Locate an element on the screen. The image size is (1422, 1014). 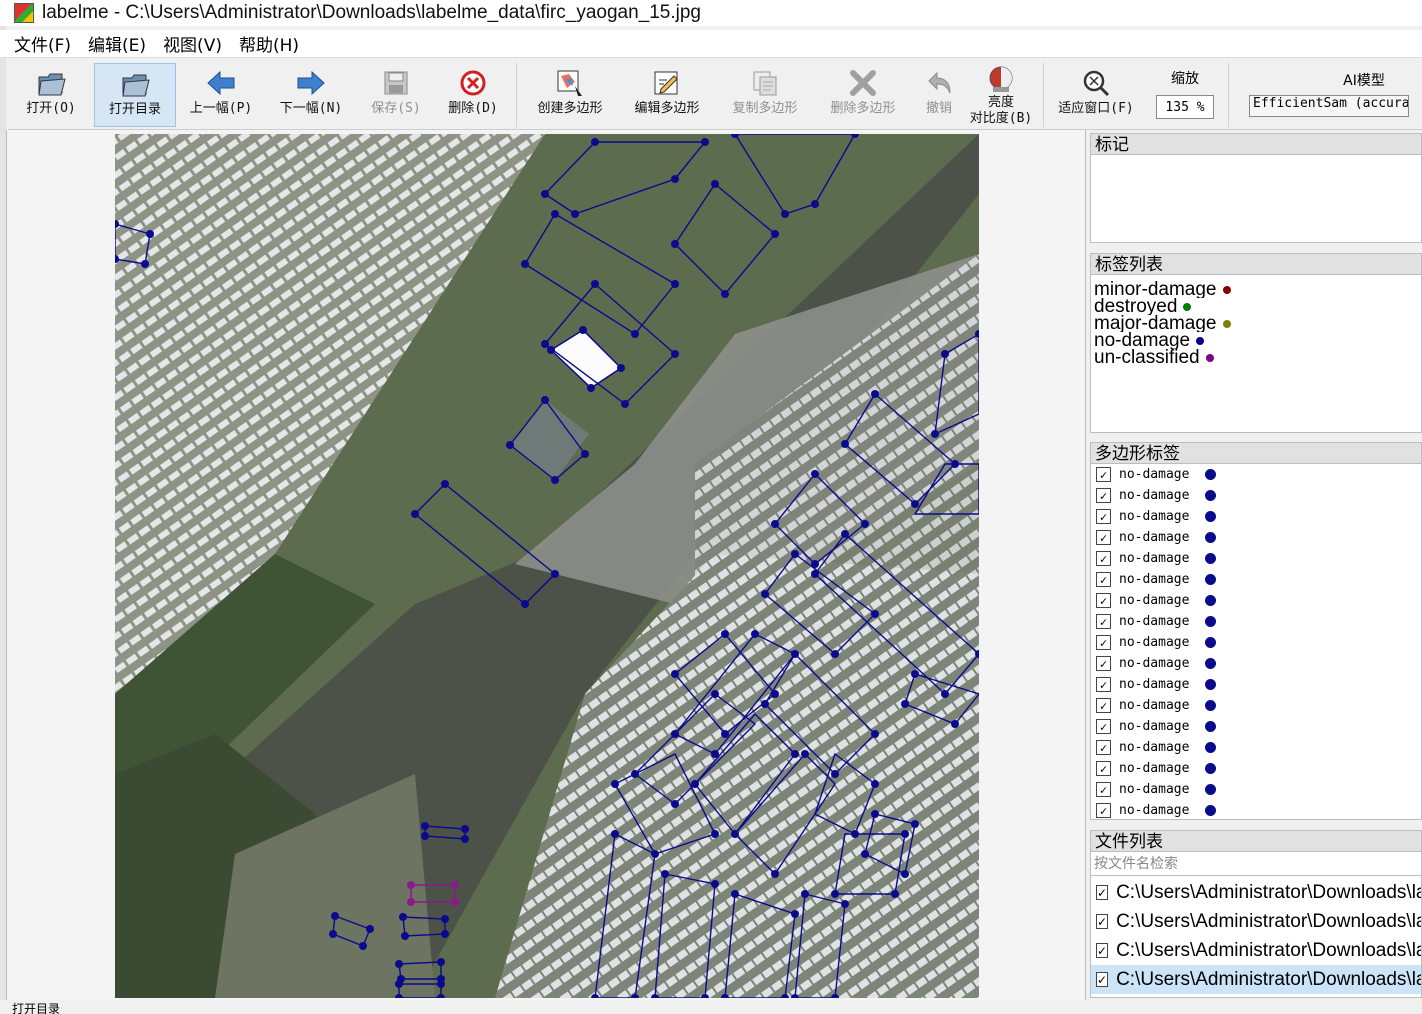
zoom-title: 缩放 is located at coordinates (1185, 79).